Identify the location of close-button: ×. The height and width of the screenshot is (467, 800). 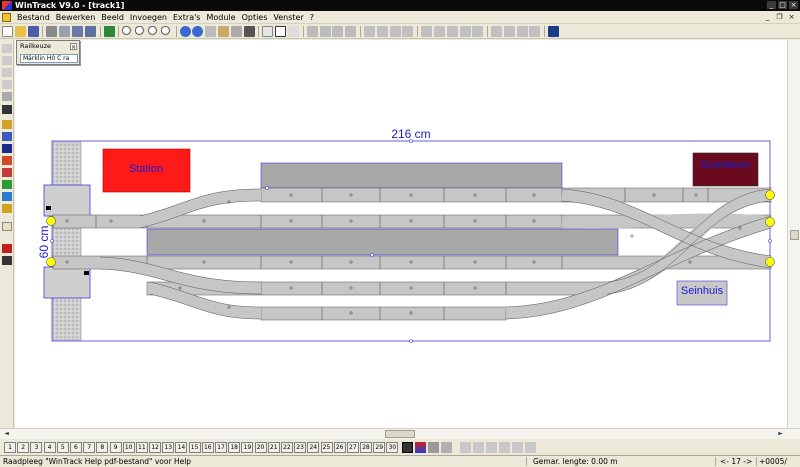
(793, 5).